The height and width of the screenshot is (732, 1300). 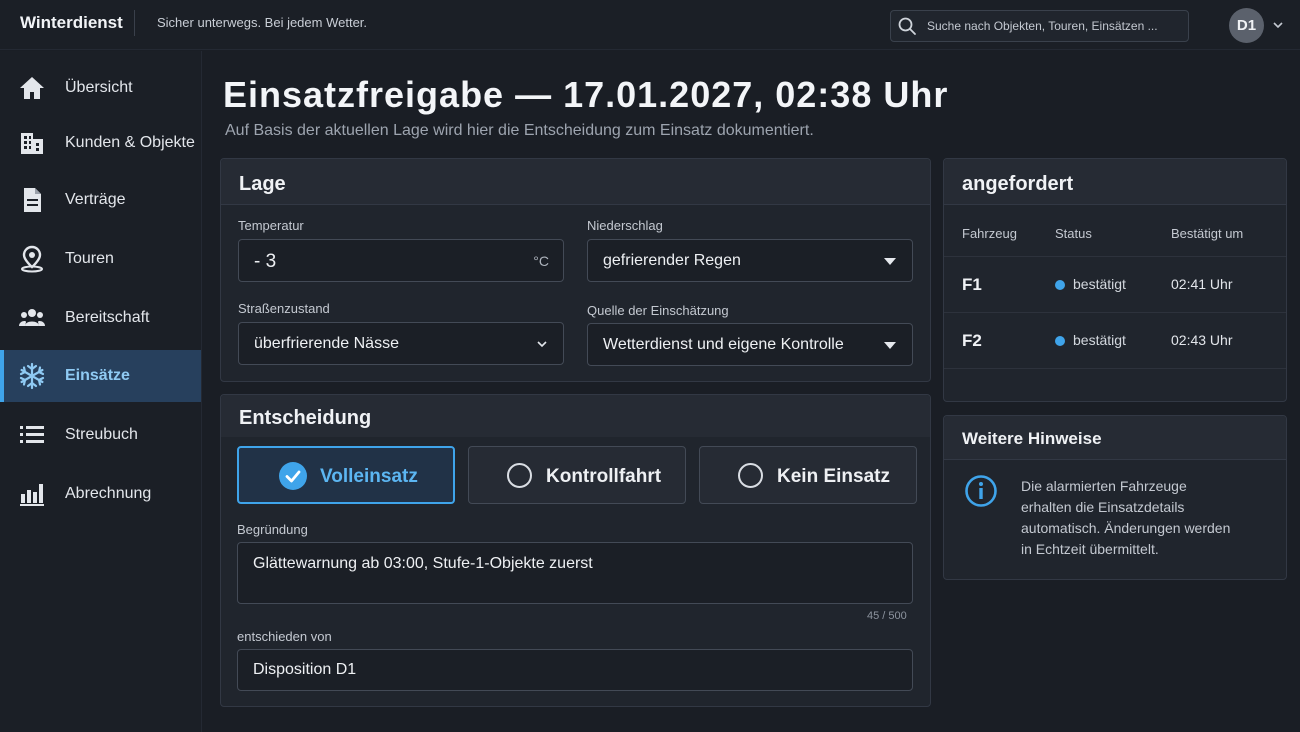 What do you see at coordinates (32, 435) in the screenshot?
I see `list-icon` at bounding box center [32, 435].